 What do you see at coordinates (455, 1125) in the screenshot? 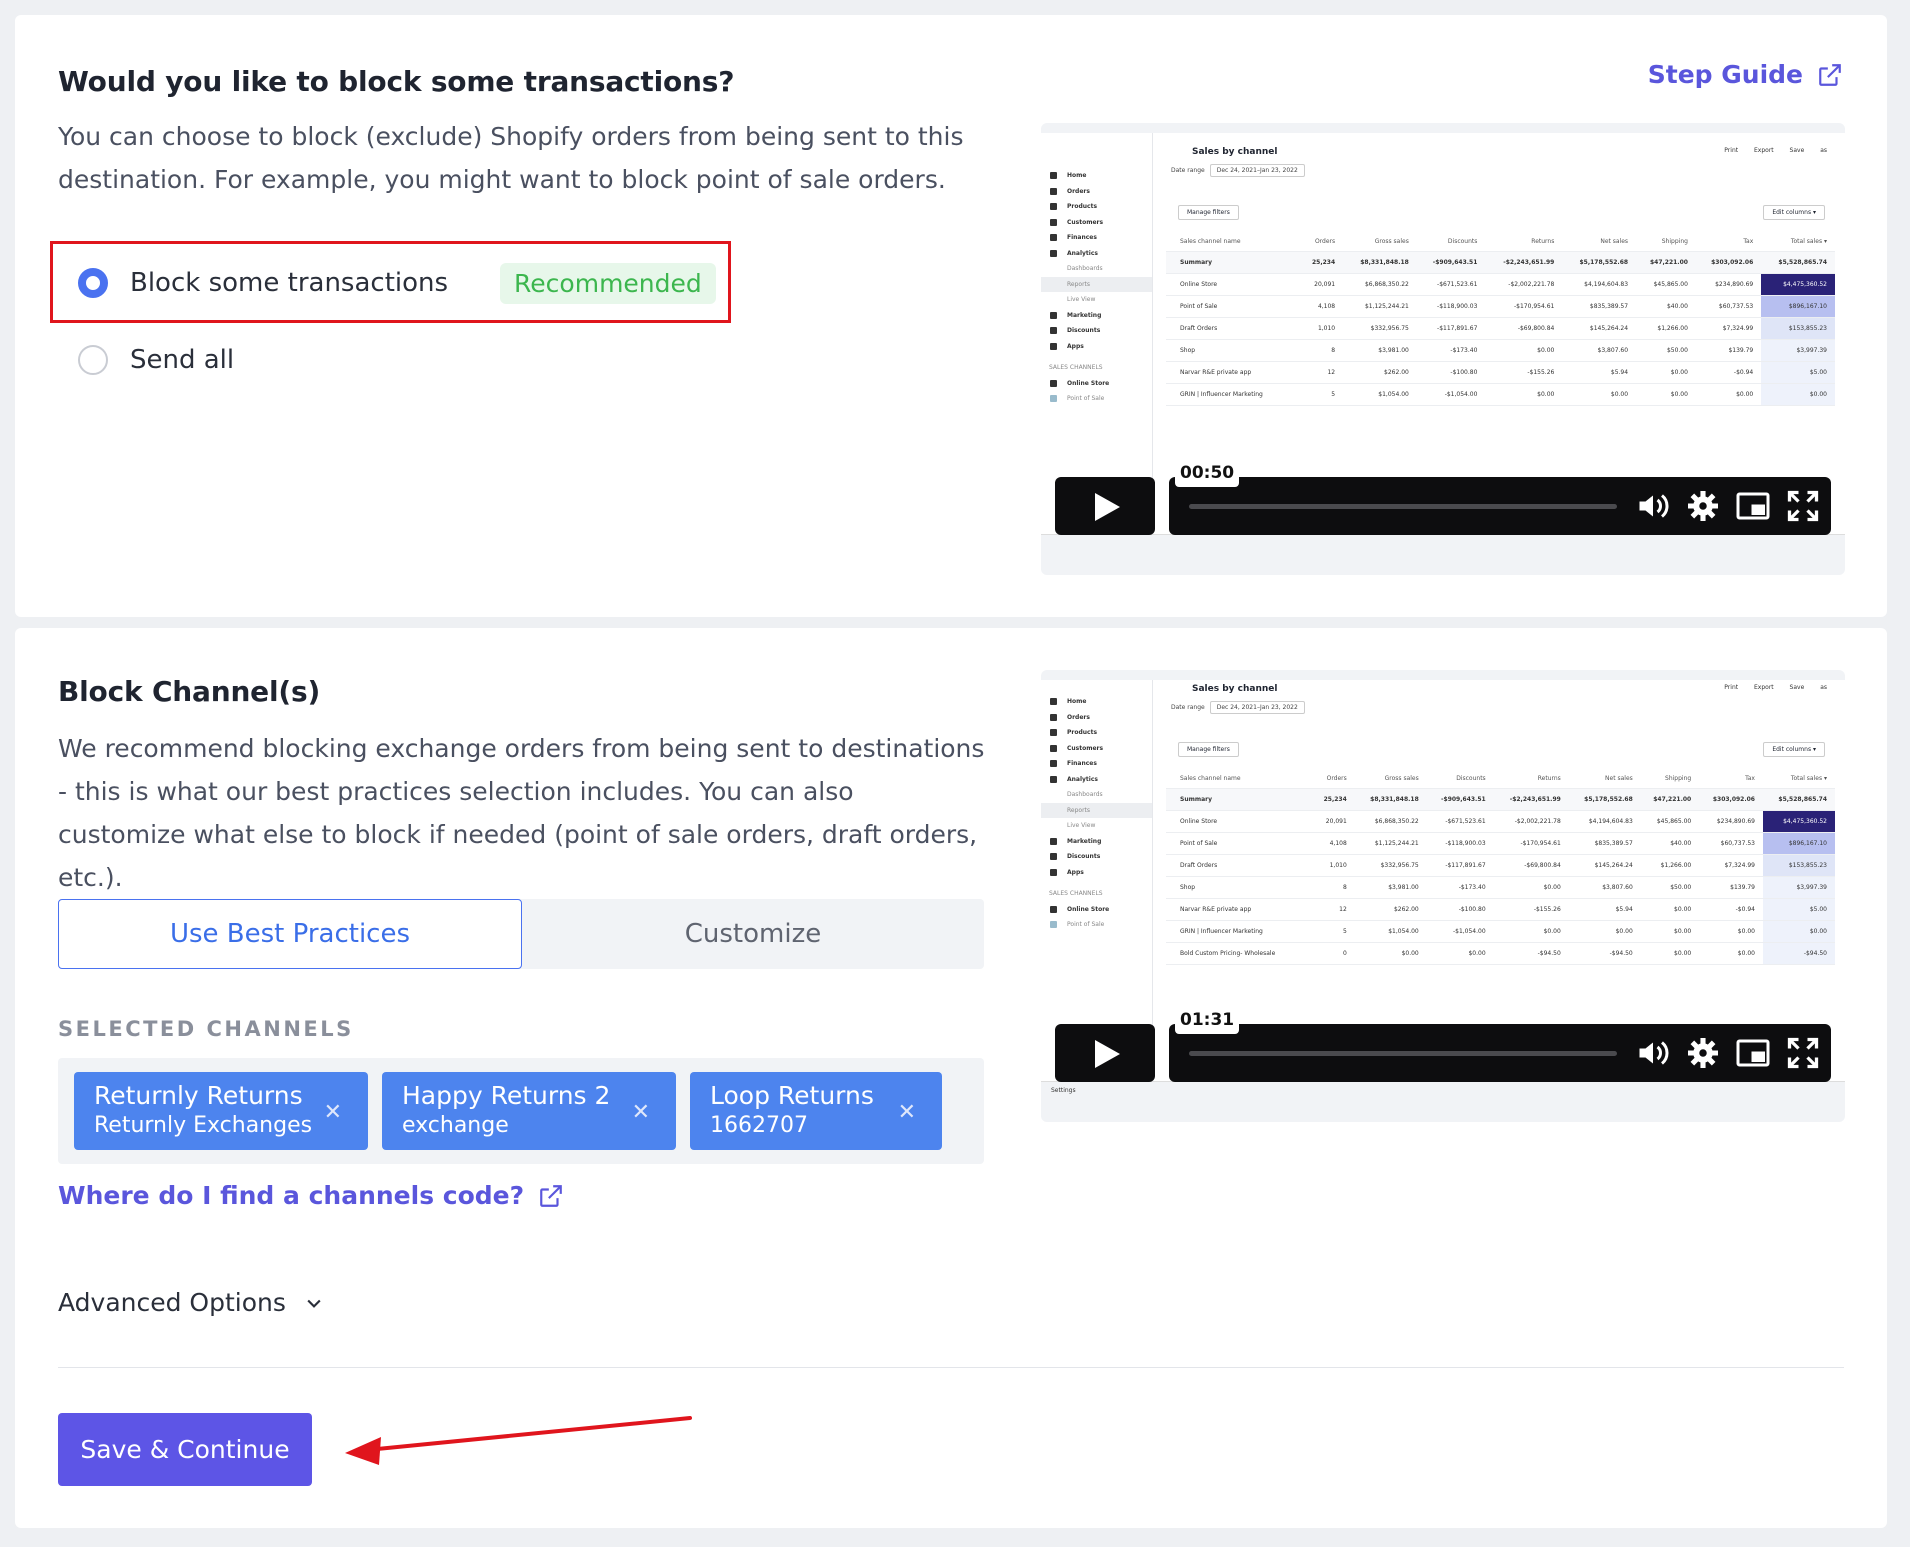
I see `chip-code: exchange` at bounding box center [455, 1125].